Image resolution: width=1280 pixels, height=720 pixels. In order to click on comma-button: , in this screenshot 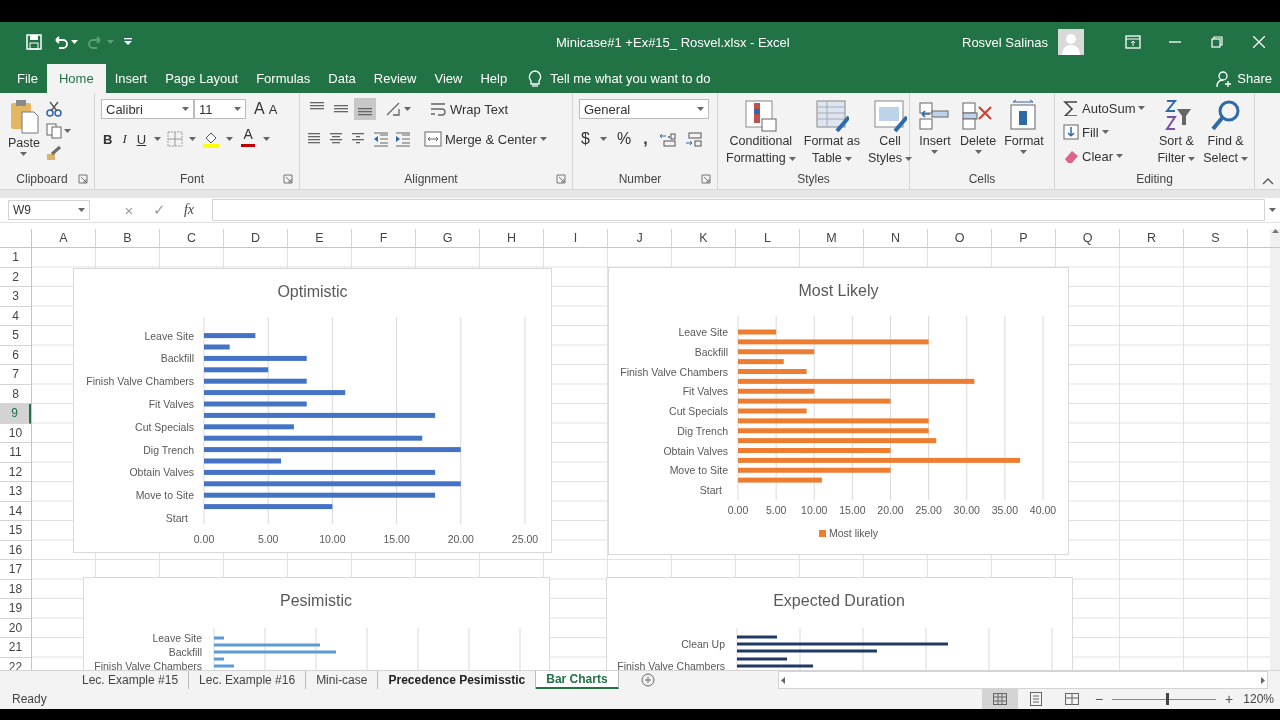, I will do `click(646, 139)`.